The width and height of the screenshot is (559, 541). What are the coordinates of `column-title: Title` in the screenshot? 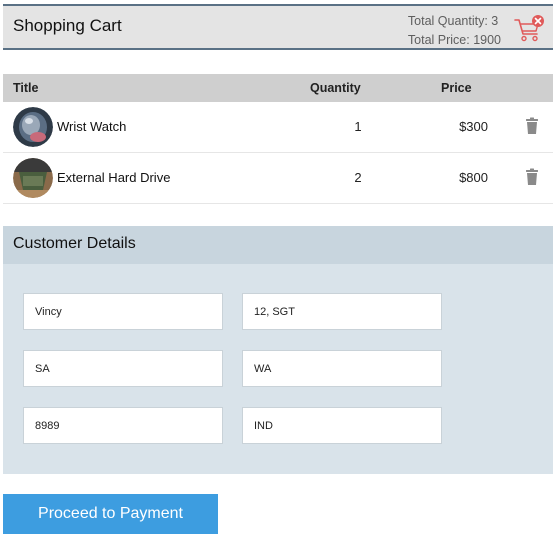 It's located at (26, 88).